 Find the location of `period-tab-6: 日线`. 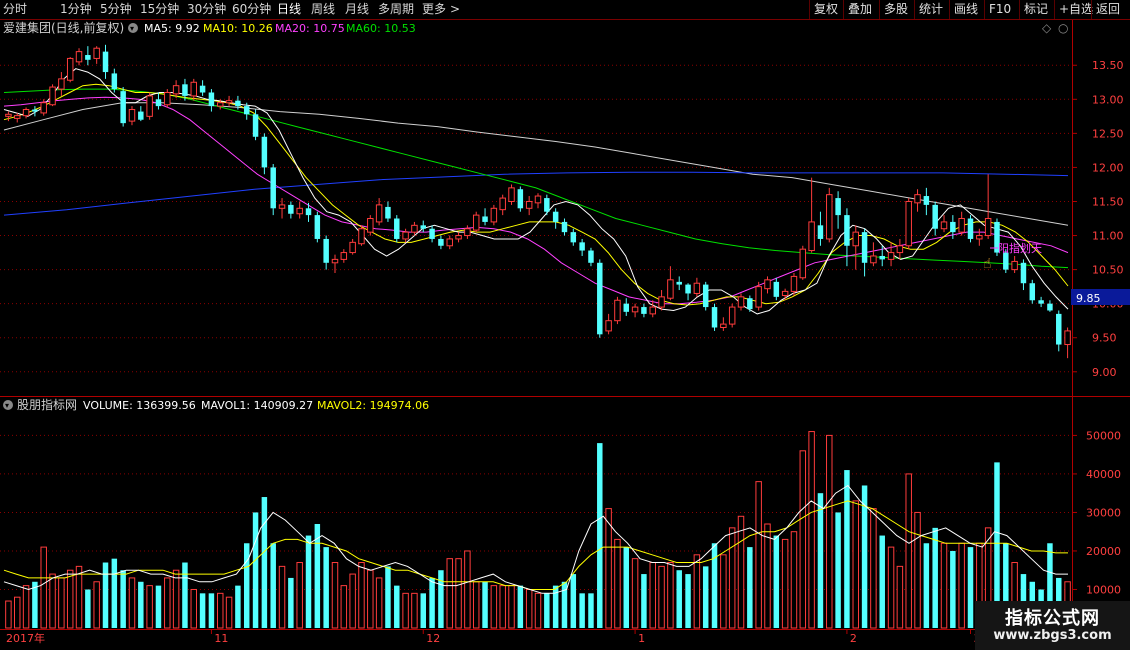

period-tab-6: 日线 is located at coordinates (289, 9).